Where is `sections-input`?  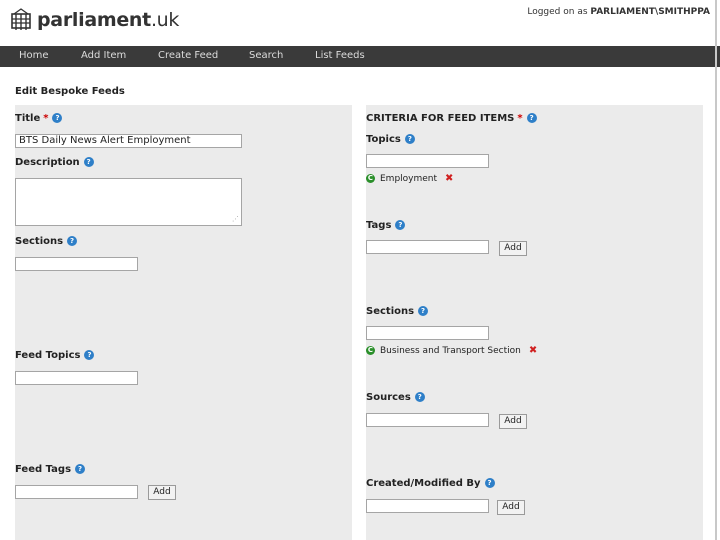 sections-input is located at coordinates (76, 264).